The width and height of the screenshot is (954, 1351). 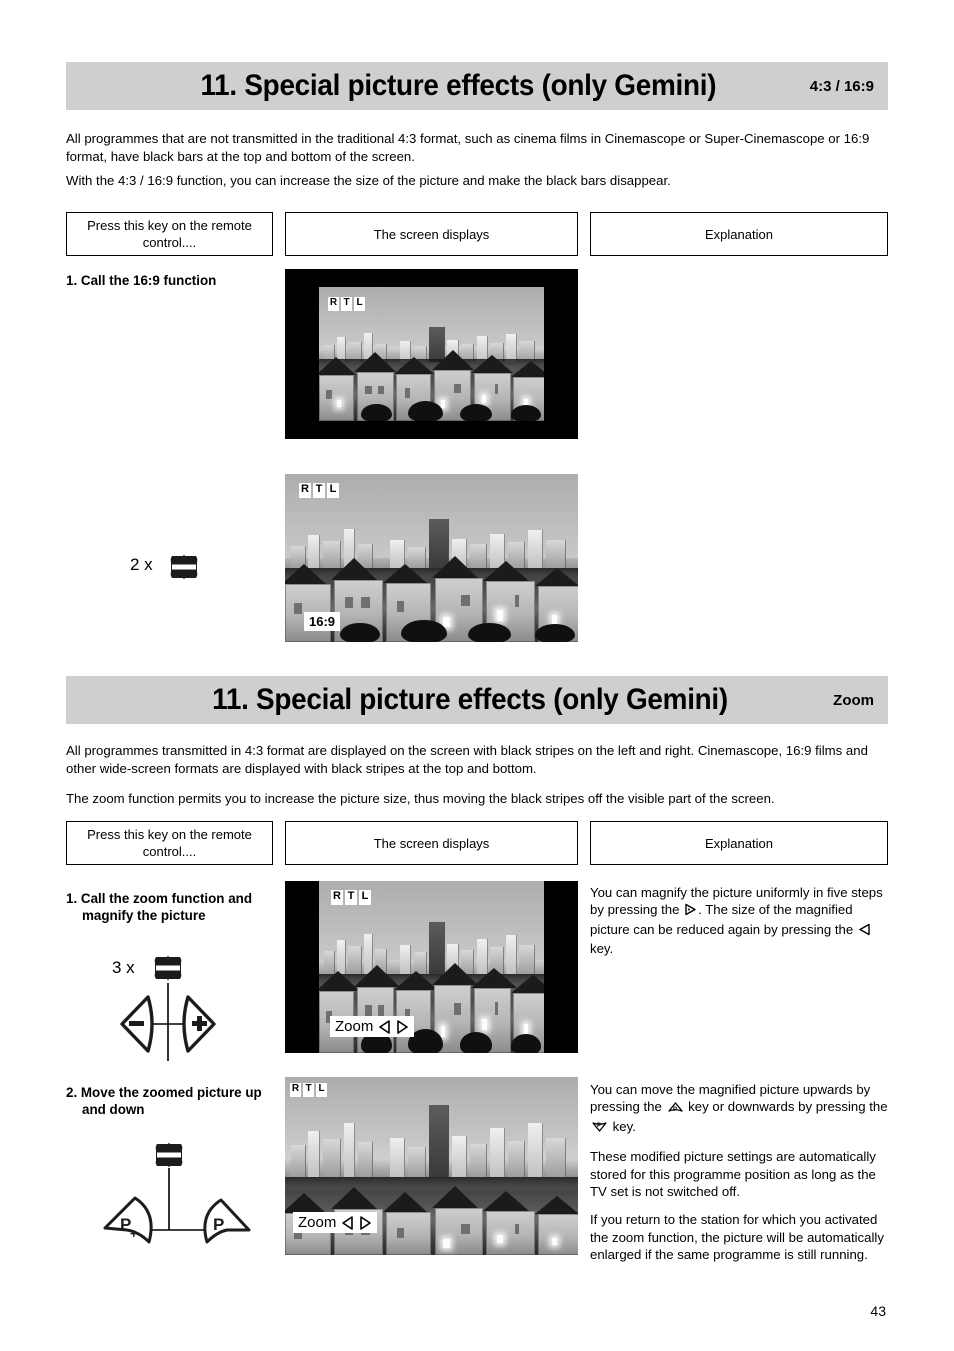 I want to click on p-plus-key-icon: P, so click(x=675, y=1108).